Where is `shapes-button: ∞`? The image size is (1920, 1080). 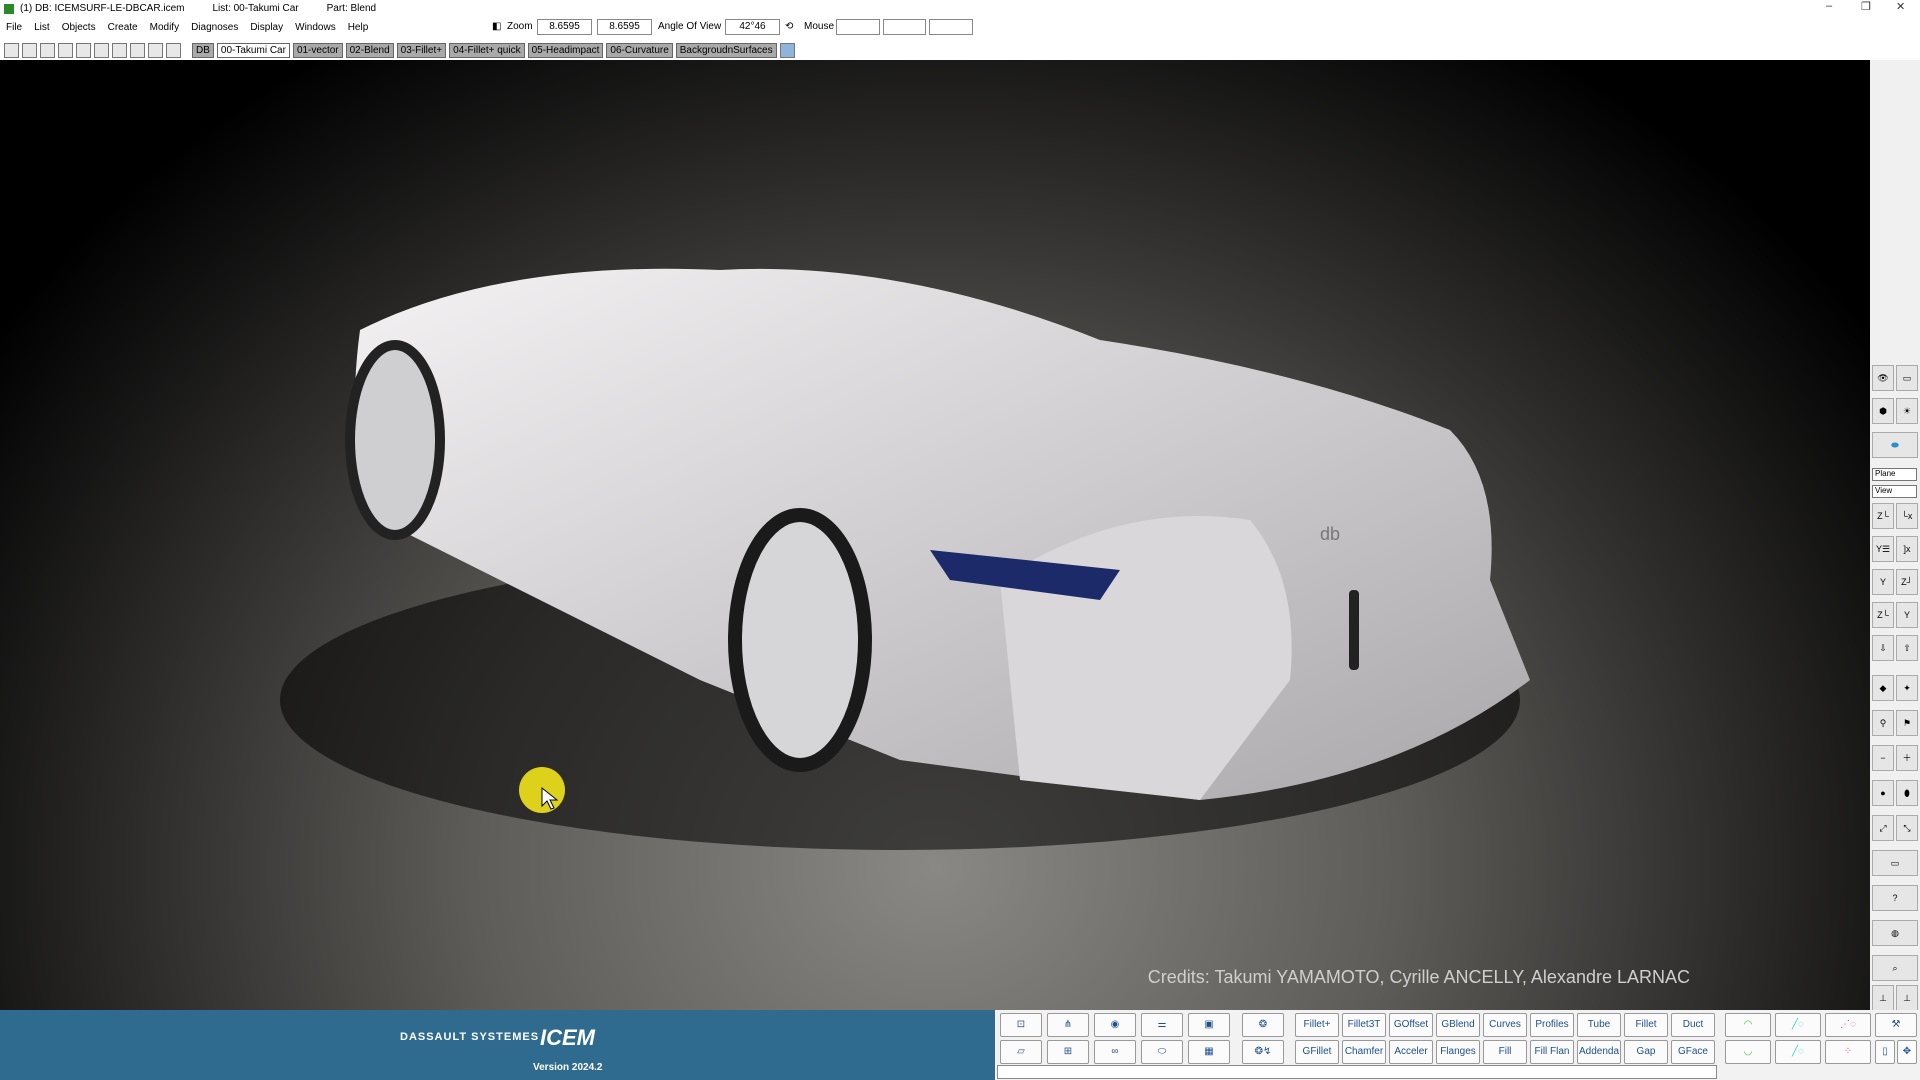 shapes-button: ∞ is located at coordinates (1115, 1052).